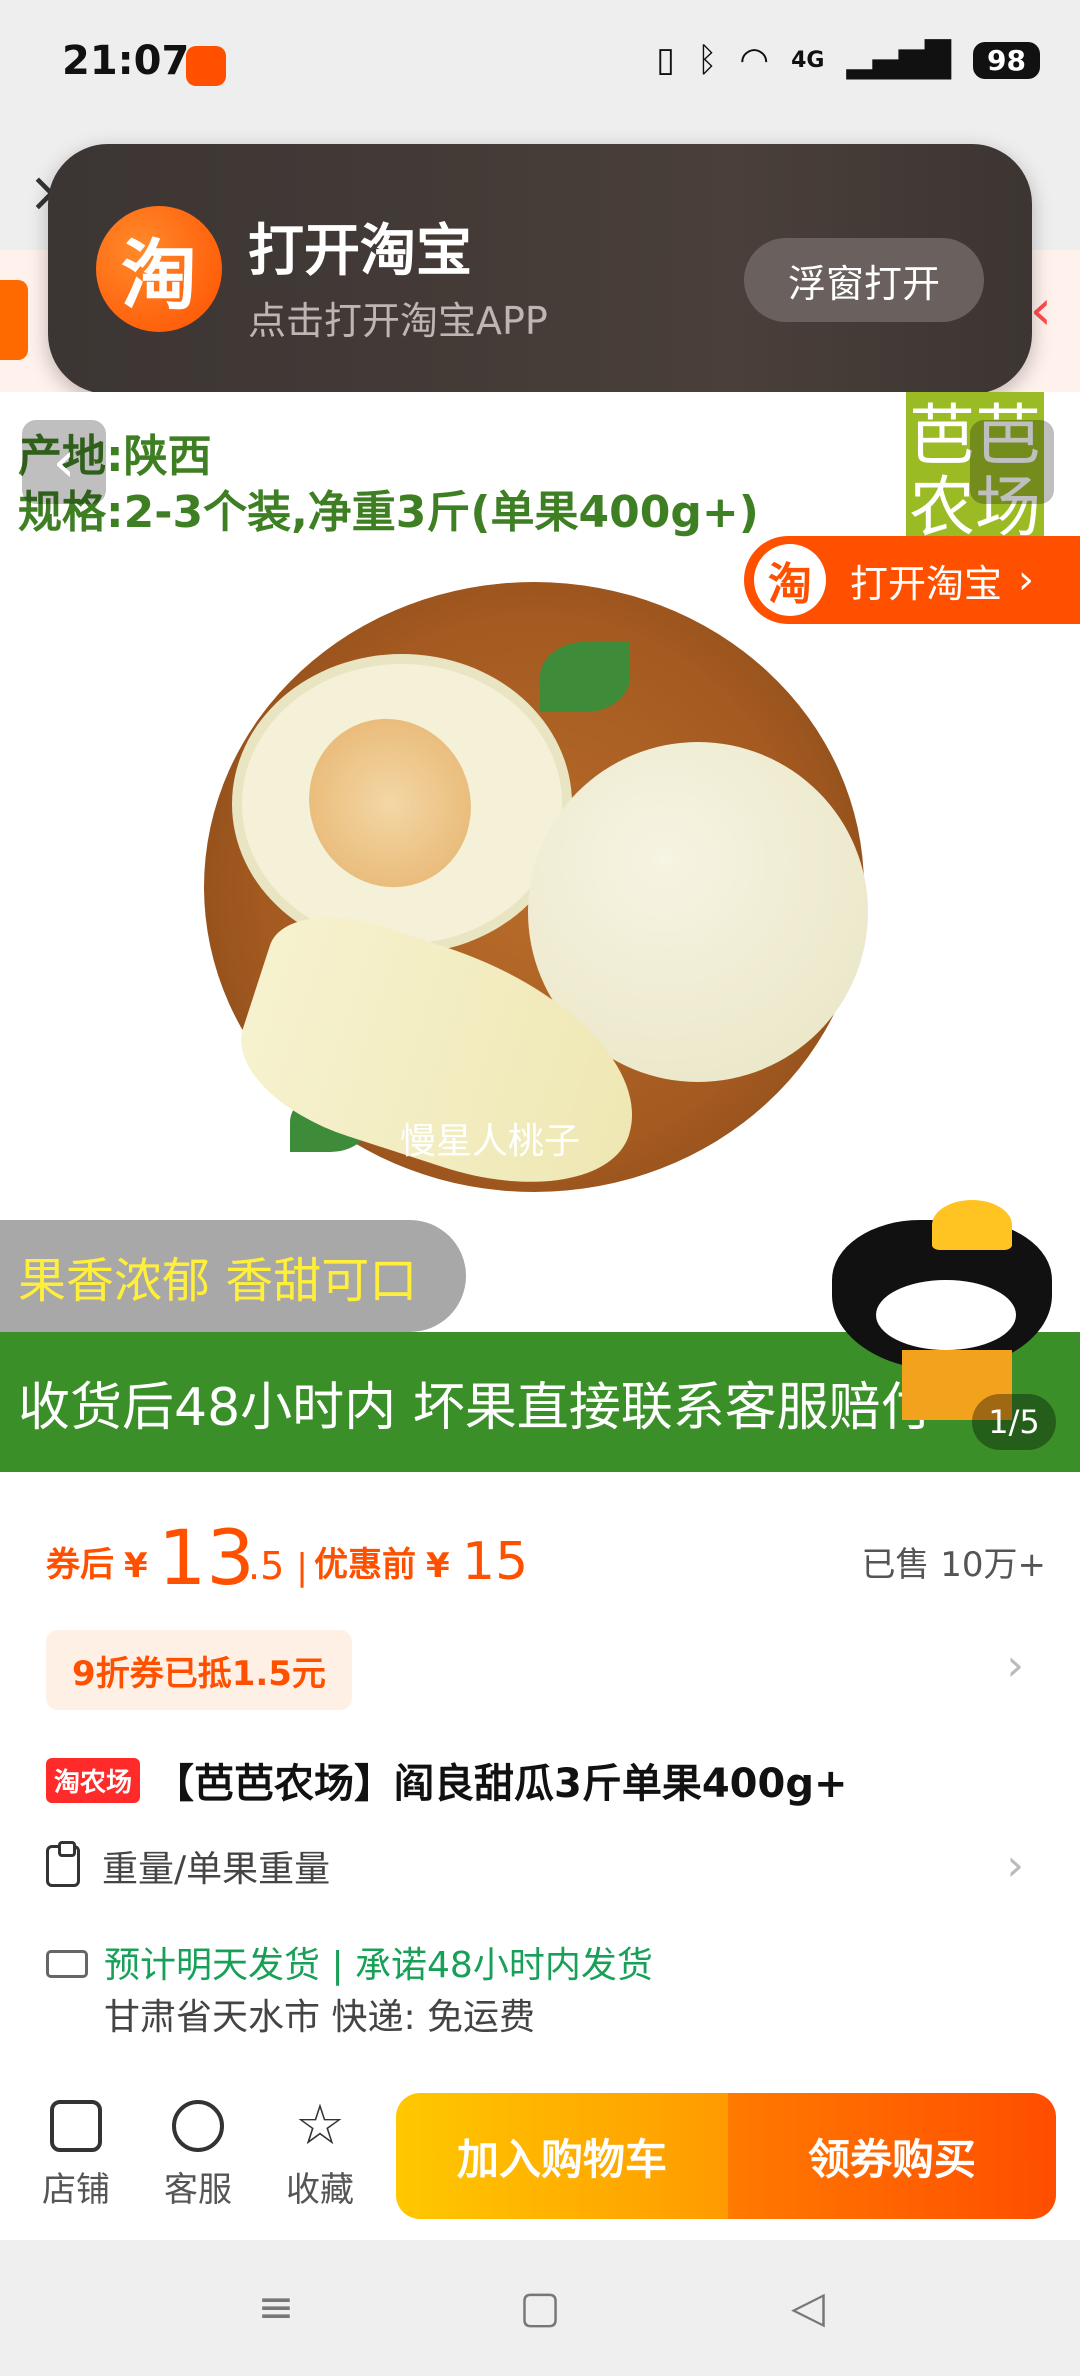  Describe the element at coordinates (585, 677) in the screenshot. I see `leaf-image` at that location.